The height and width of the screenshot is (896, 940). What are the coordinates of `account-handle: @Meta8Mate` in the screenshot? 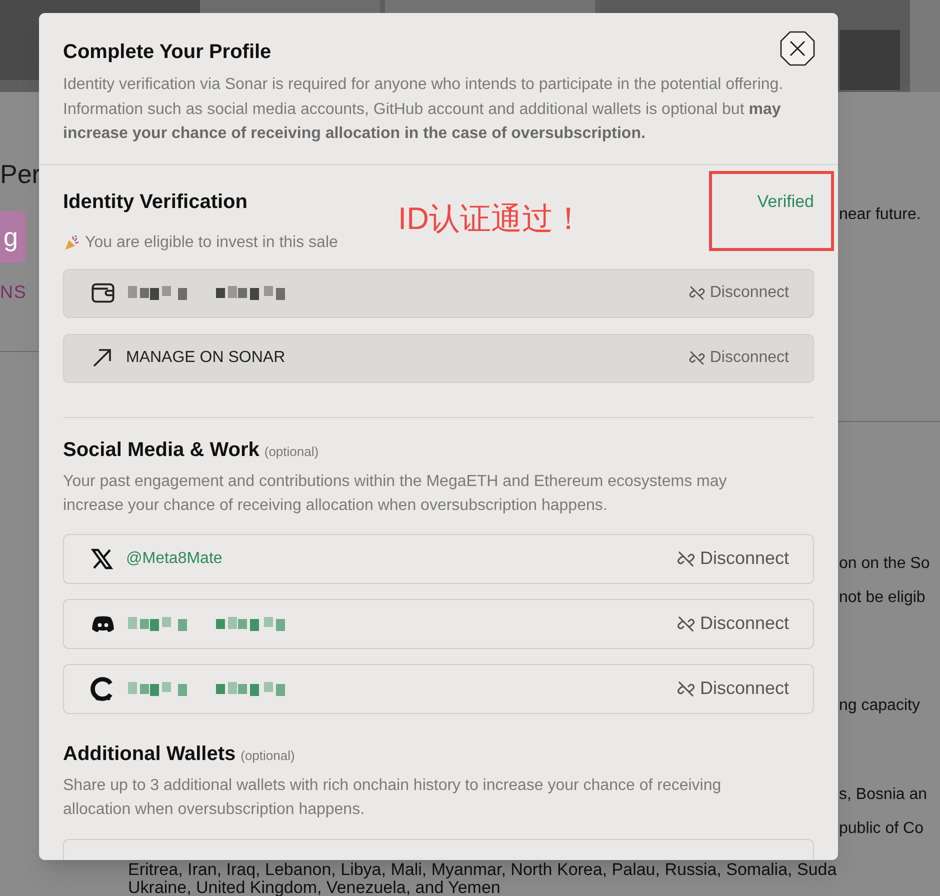 It's located at (174, 558).